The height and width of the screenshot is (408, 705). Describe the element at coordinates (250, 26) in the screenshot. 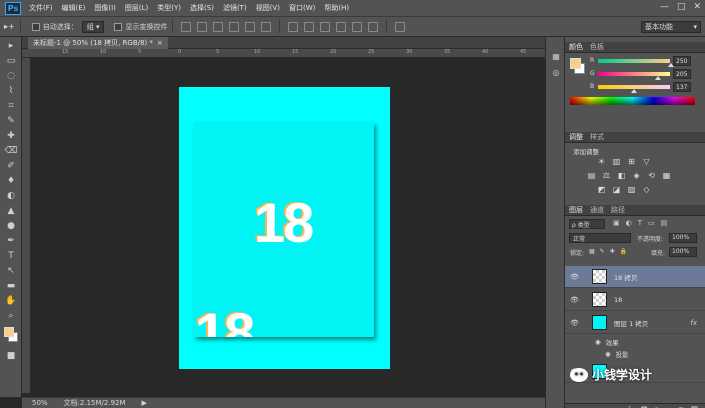

I see `align-hcenter-icon` at that location.